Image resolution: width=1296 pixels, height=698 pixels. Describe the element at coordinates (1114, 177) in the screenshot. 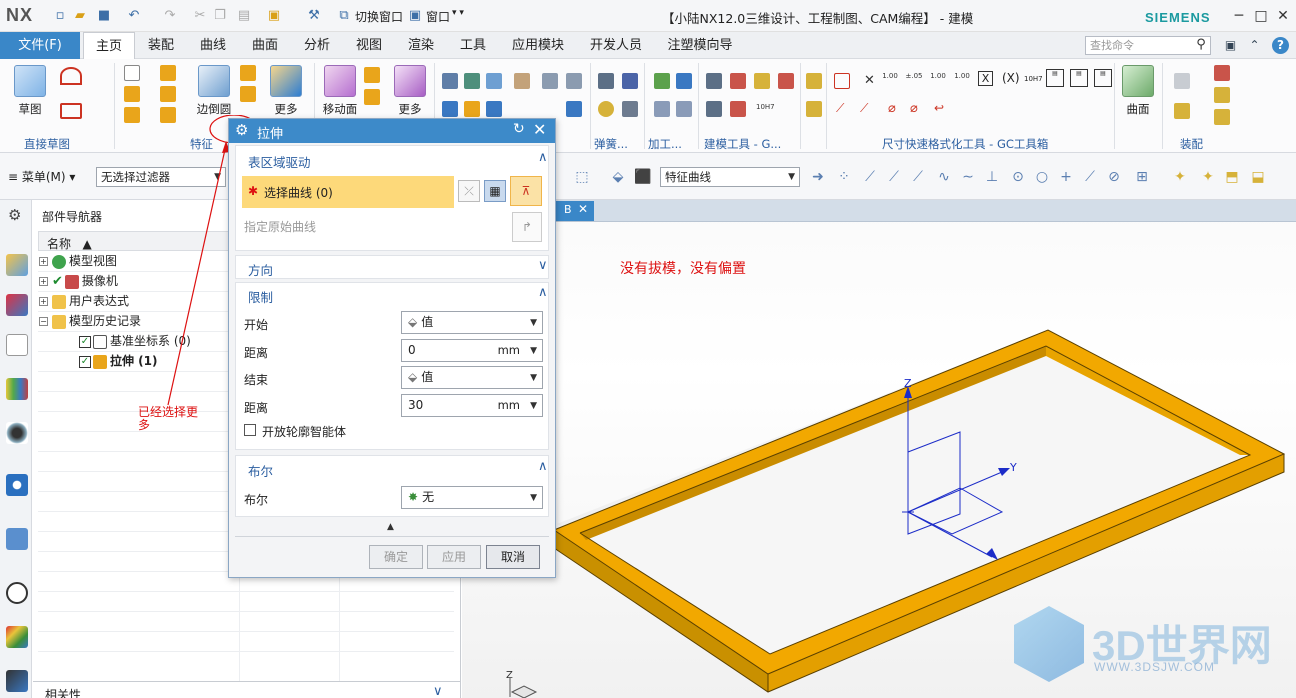

I see `point-on-face-icon: ⊘` at that location.